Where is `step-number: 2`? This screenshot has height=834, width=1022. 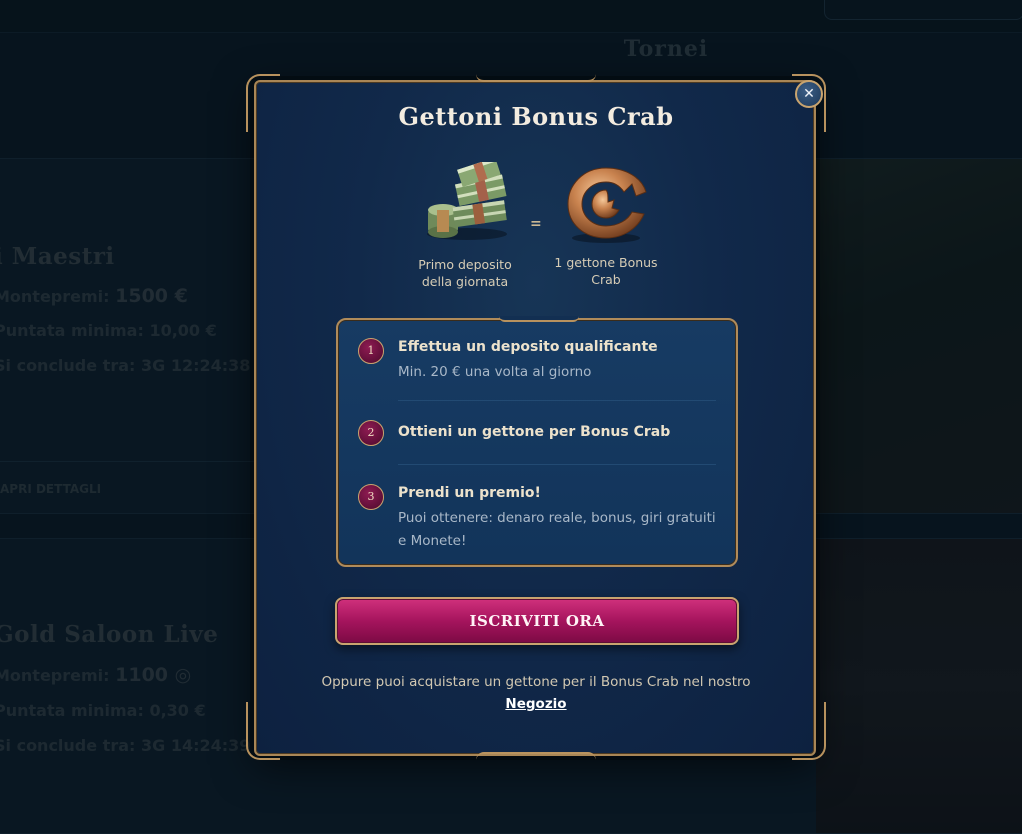
step-number: 2 is located at coordinates (371, 433).